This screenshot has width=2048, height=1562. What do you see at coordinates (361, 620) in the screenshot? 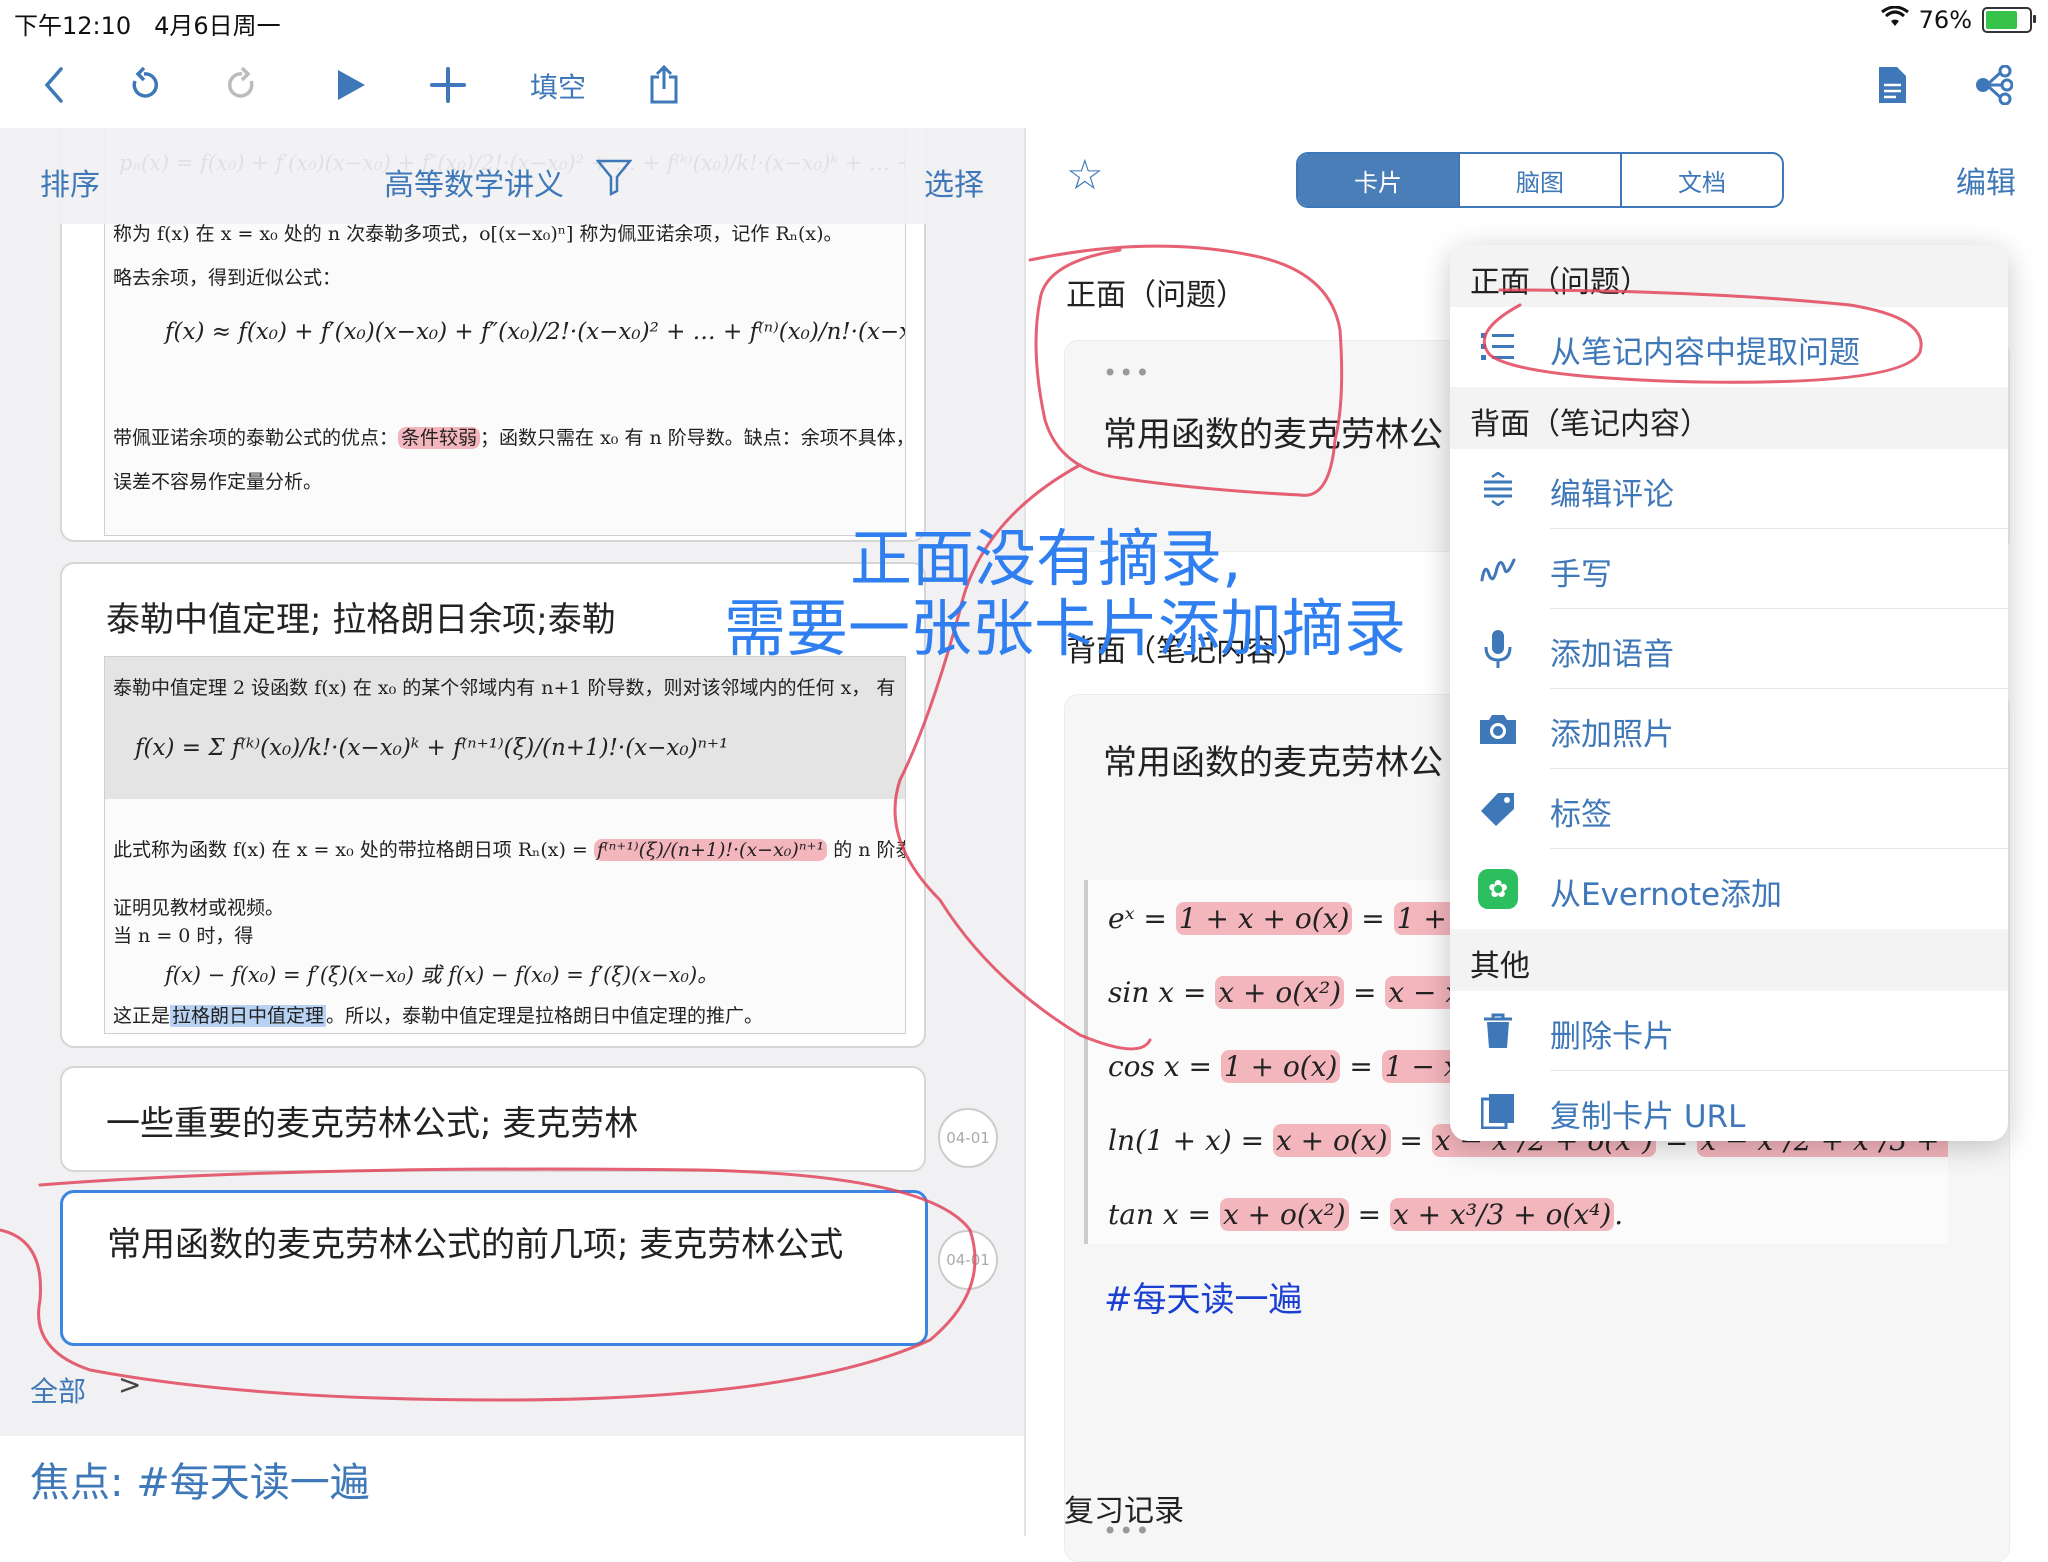
I see `card-title: 泰勒中值定理; 拉格朗日余项;泰勒` at bounding box center [361, 620].